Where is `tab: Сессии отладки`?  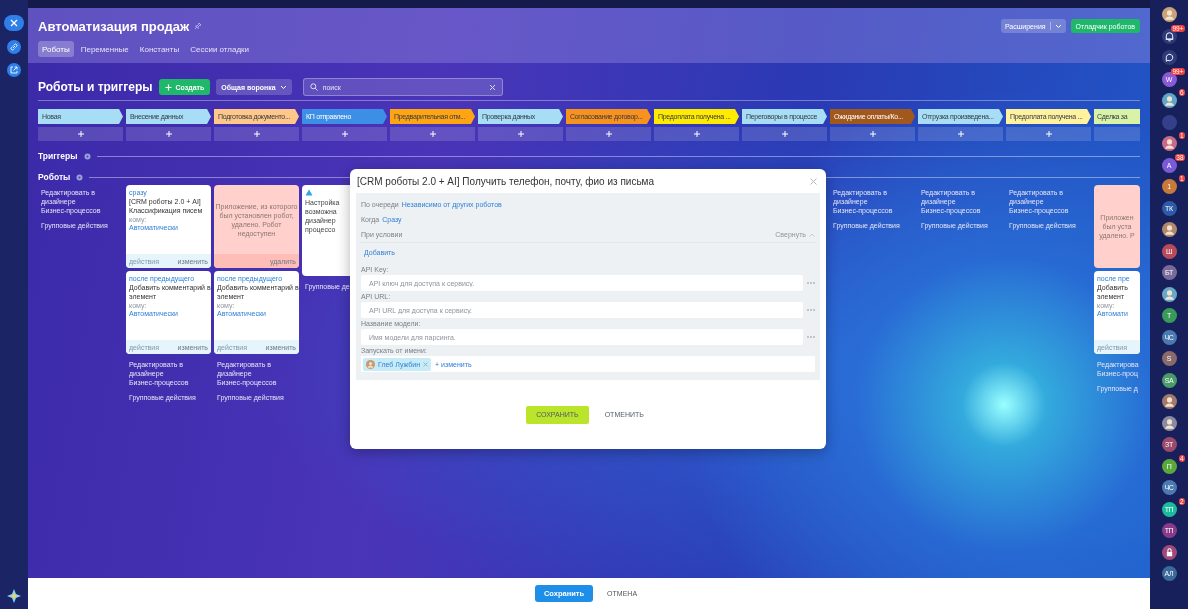 tab: Сессии отладки is located at coordinates (220, 49).